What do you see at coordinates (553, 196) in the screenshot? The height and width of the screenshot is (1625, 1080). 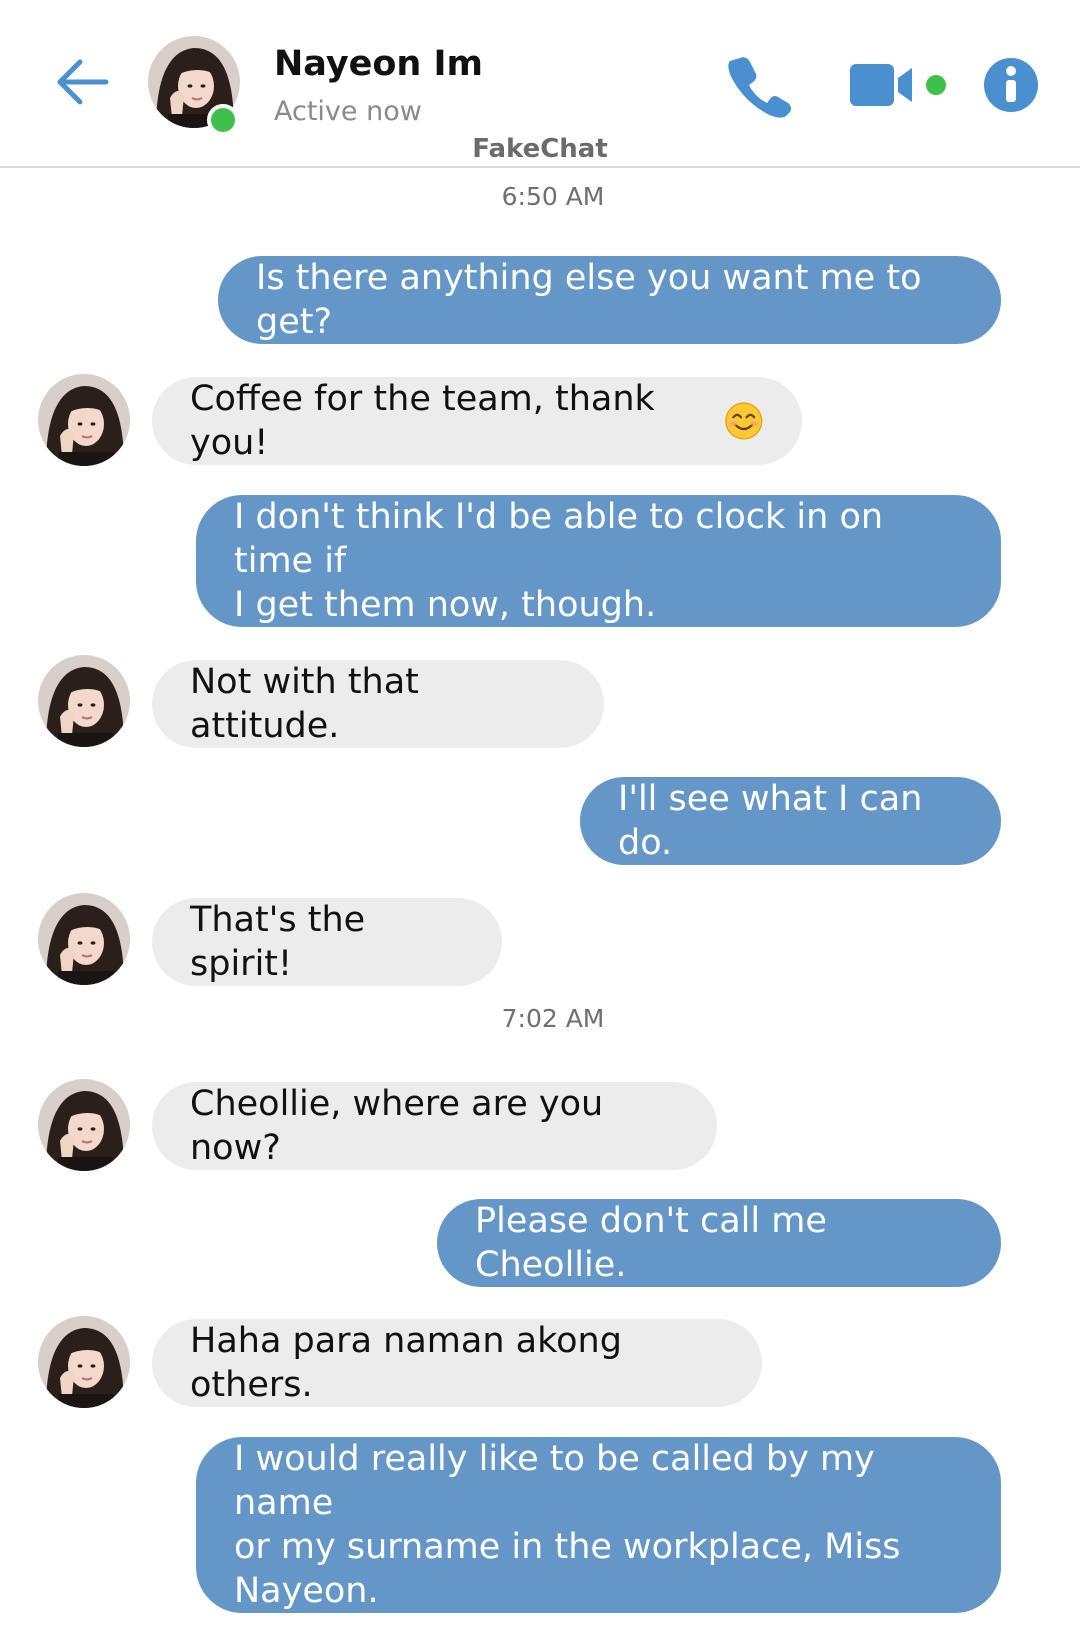 I see `timestamp: 6:50 AM` at bounding box center [553, 196].